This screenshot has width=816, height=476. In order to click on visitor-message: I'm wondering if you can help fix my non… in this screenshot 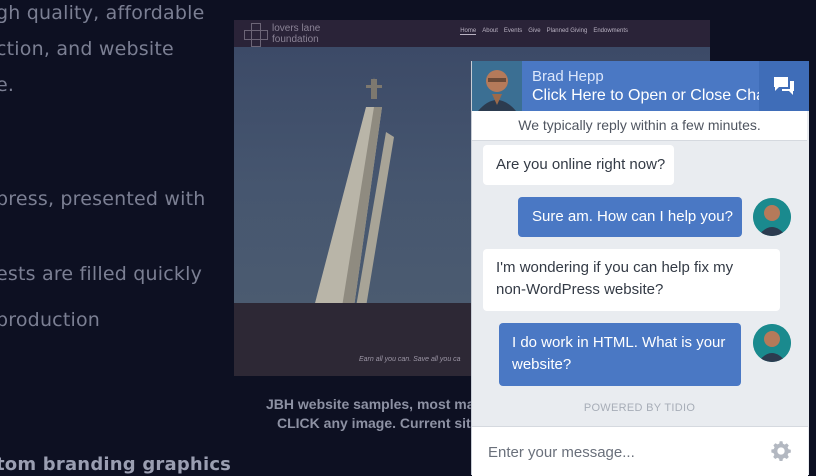, I will do `click(631, 280)`.